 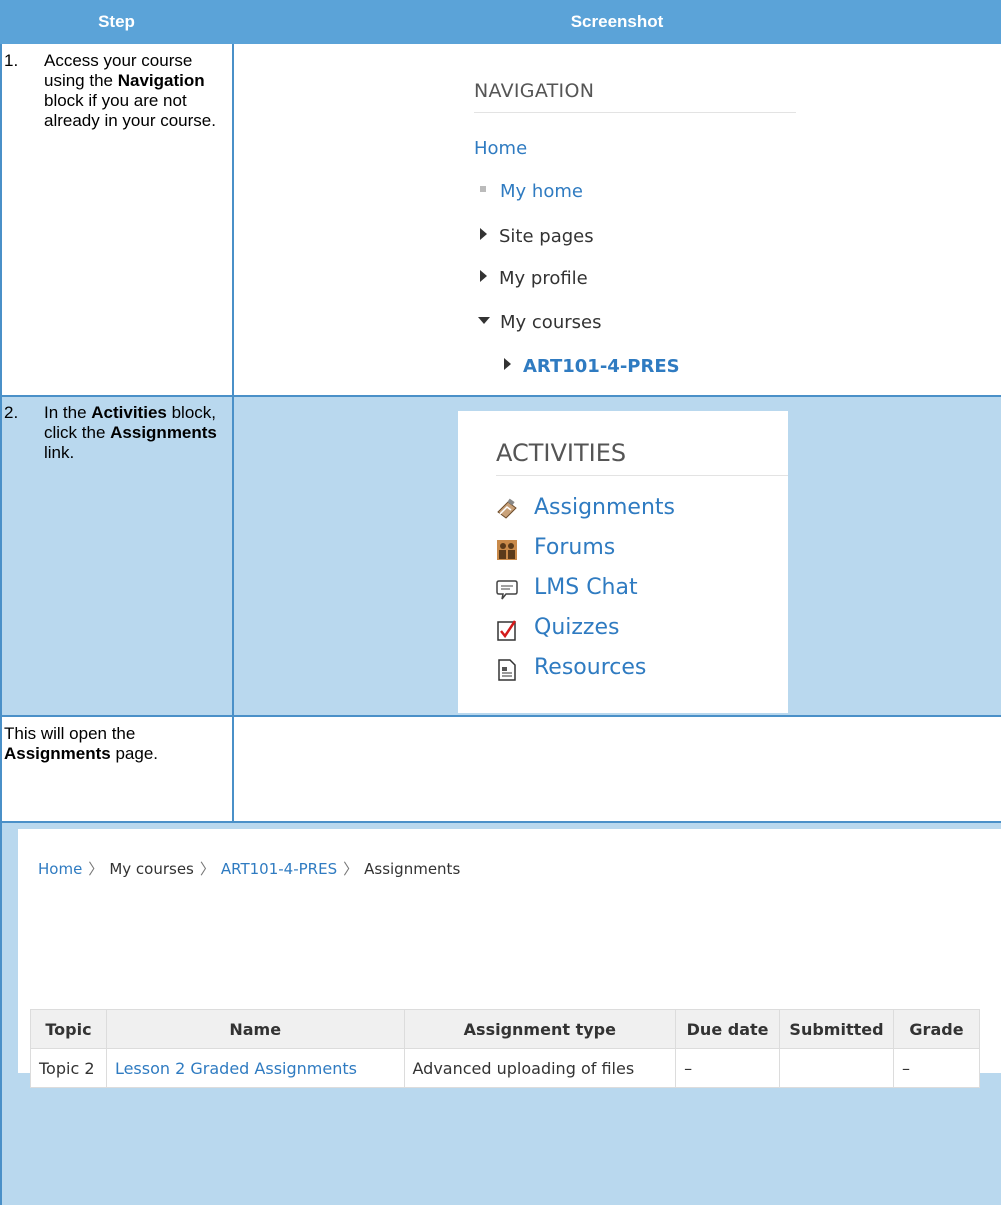 I want to click on nav-my-courses: My courses, so click(x=539, y=322).